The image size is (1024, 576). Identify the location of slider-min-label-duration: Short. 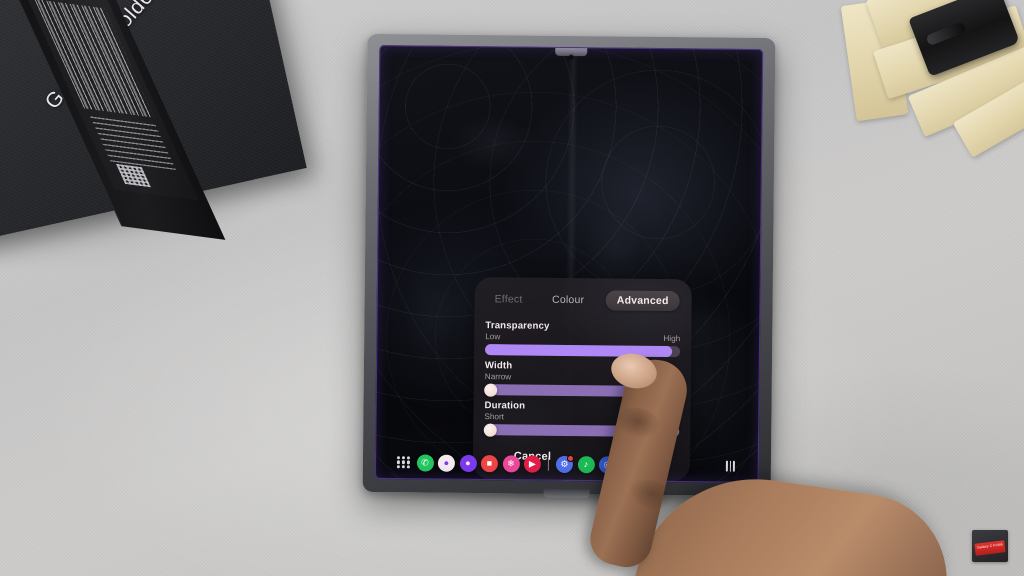
(494, 417).